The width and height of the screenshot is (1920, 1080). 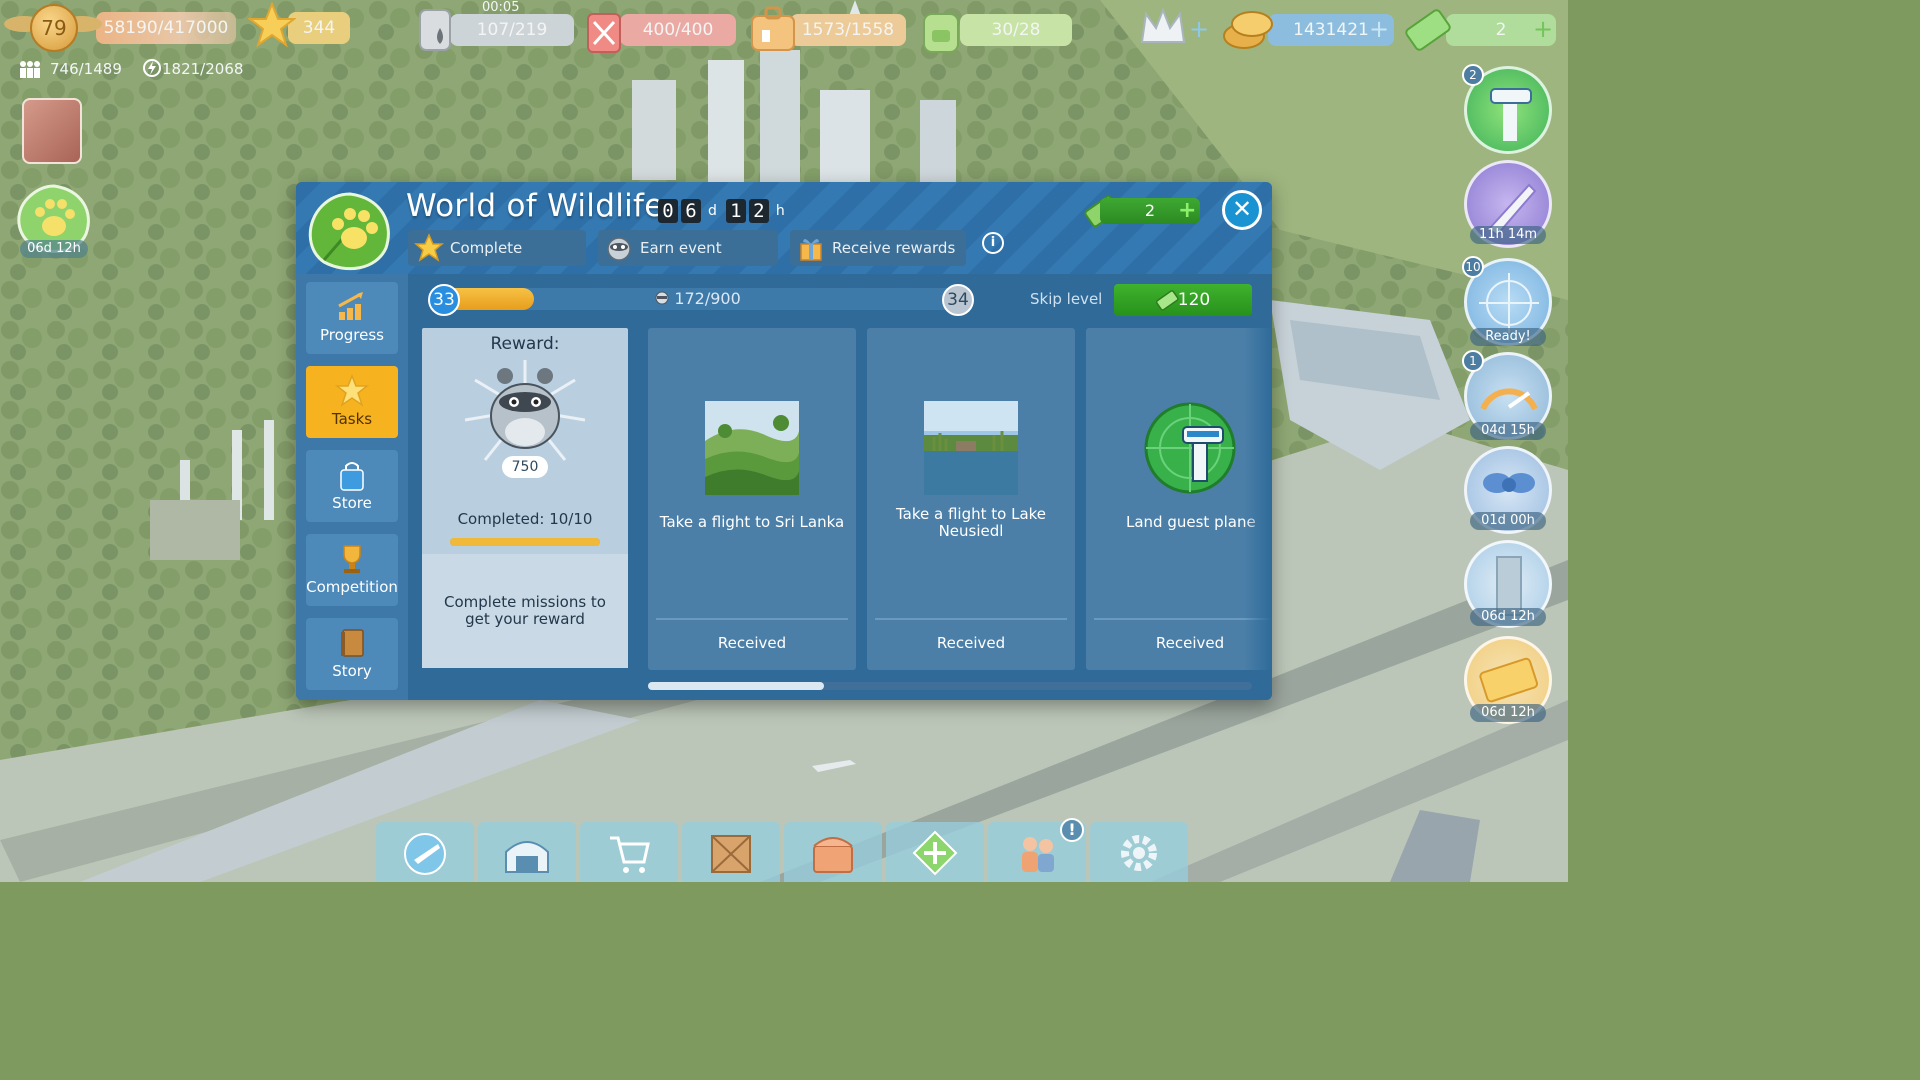 I want to click on raccoon-reward-icon, so click(x=525, y=410).